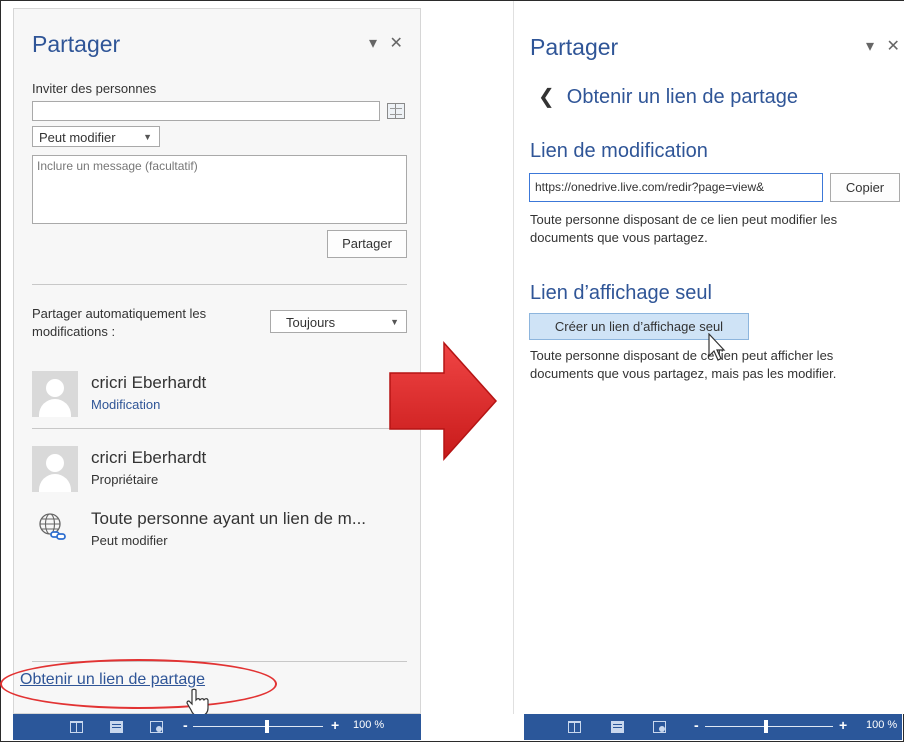  I want to click on view-link-heading: Lien d’affichage seul, so click(621, 293).